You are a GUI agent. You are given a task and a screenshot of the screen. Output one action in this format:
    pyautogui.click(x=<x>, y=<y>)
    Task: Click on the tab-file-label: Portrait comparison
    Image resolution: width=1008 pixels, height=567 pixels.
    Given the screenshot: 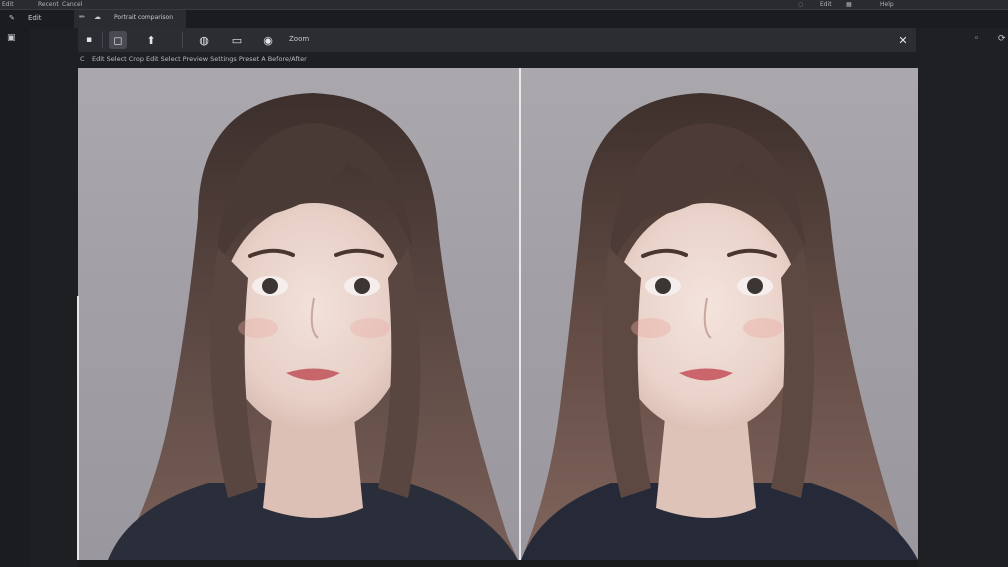 What is the action you would take?
    pyautogui.click(x=143, y=17)
    